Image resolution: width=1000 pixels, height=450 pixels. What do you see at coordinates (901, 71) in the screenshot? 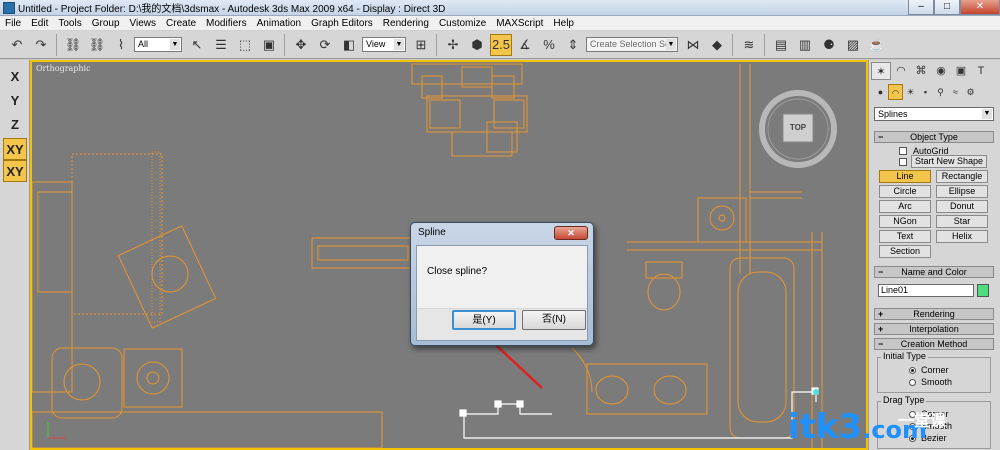
I see `modify-tab-icon: ◠` at bounding box center [901, 71].